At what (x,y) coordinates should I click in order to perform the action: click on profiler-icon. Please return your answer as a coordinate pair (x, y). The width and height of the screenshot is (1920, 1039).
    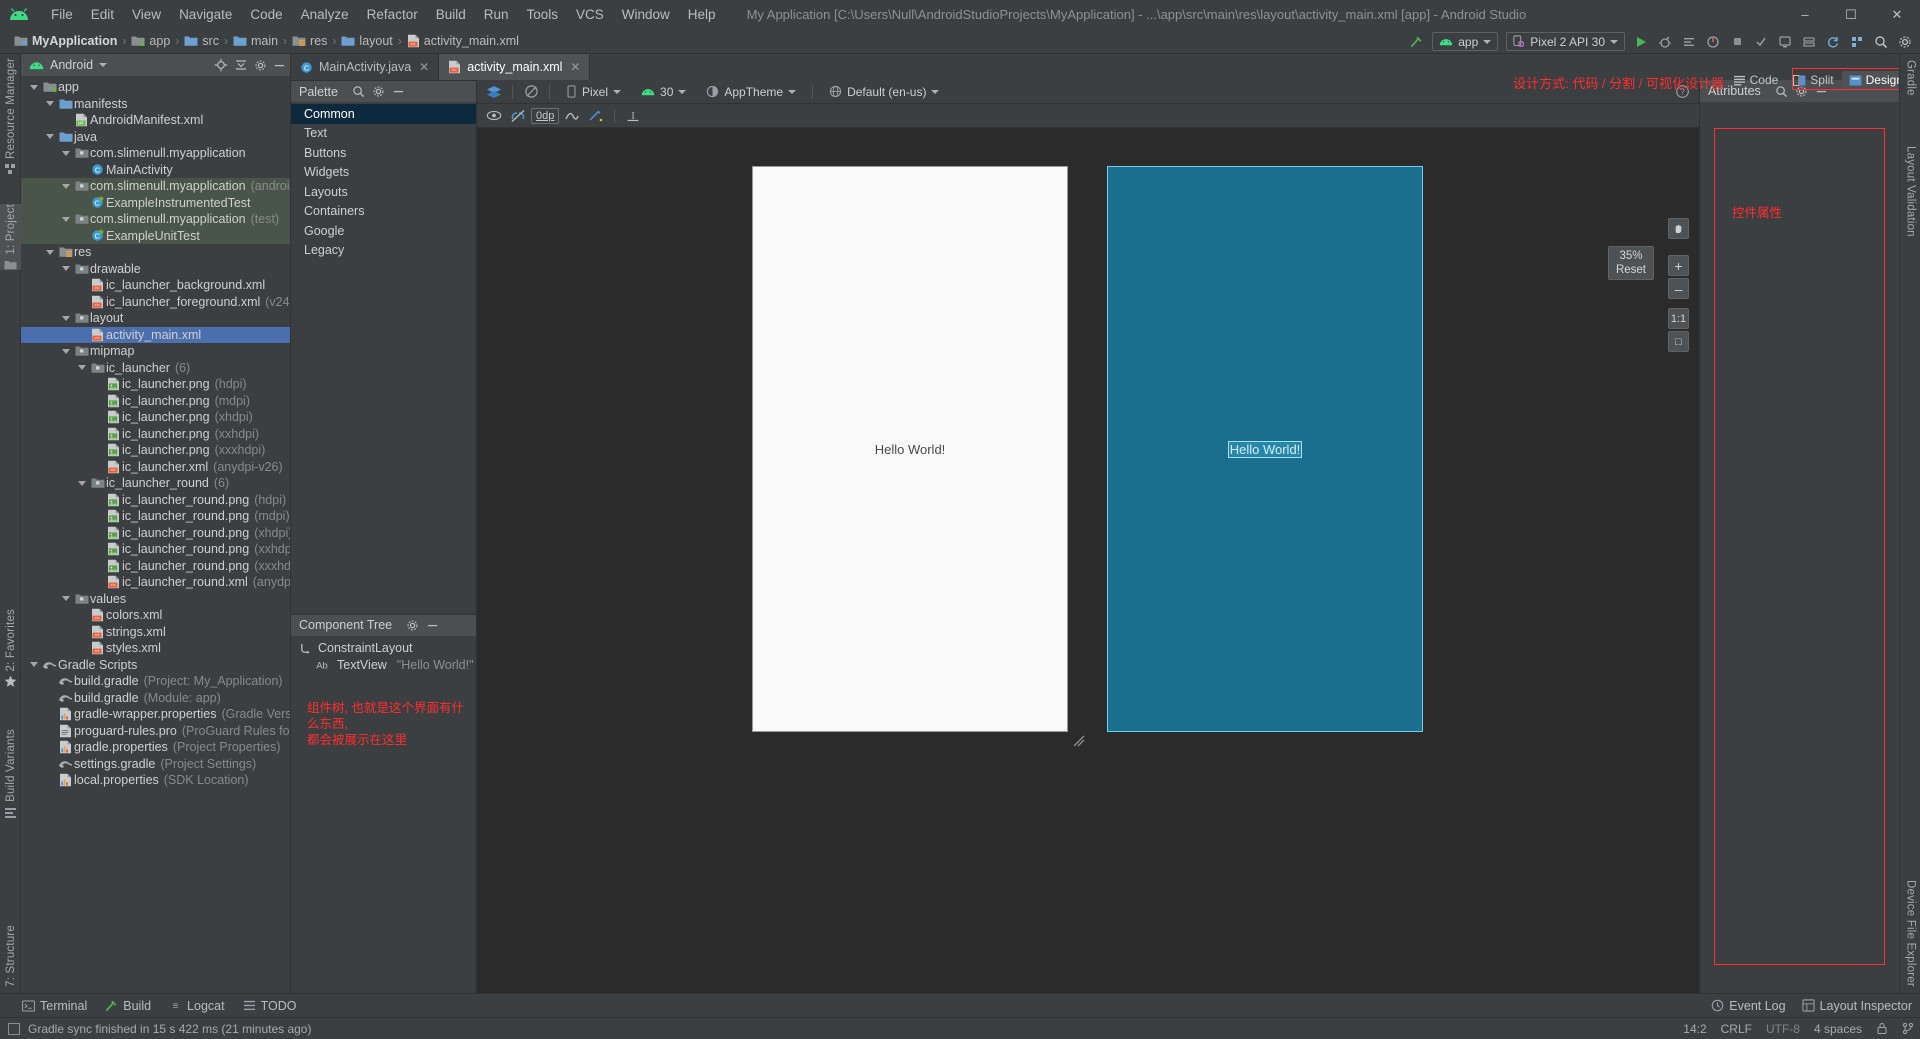
    Looking at the image, I should click on (1713, 42).